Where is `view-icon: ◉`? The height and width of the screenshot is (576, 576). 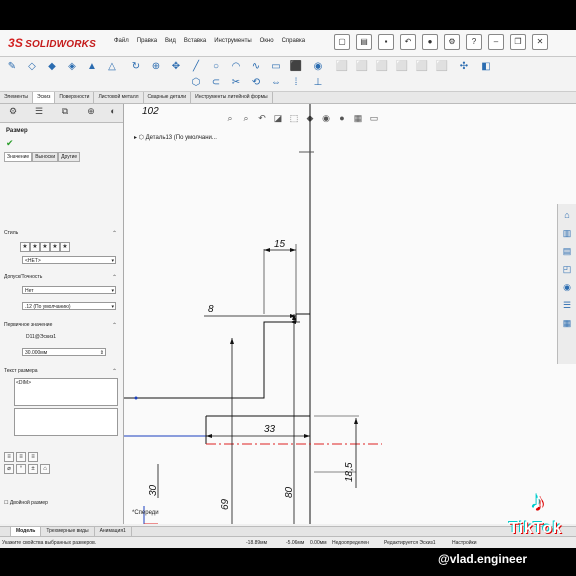 view-icon: ◉ is located at coordinates (318, 67).